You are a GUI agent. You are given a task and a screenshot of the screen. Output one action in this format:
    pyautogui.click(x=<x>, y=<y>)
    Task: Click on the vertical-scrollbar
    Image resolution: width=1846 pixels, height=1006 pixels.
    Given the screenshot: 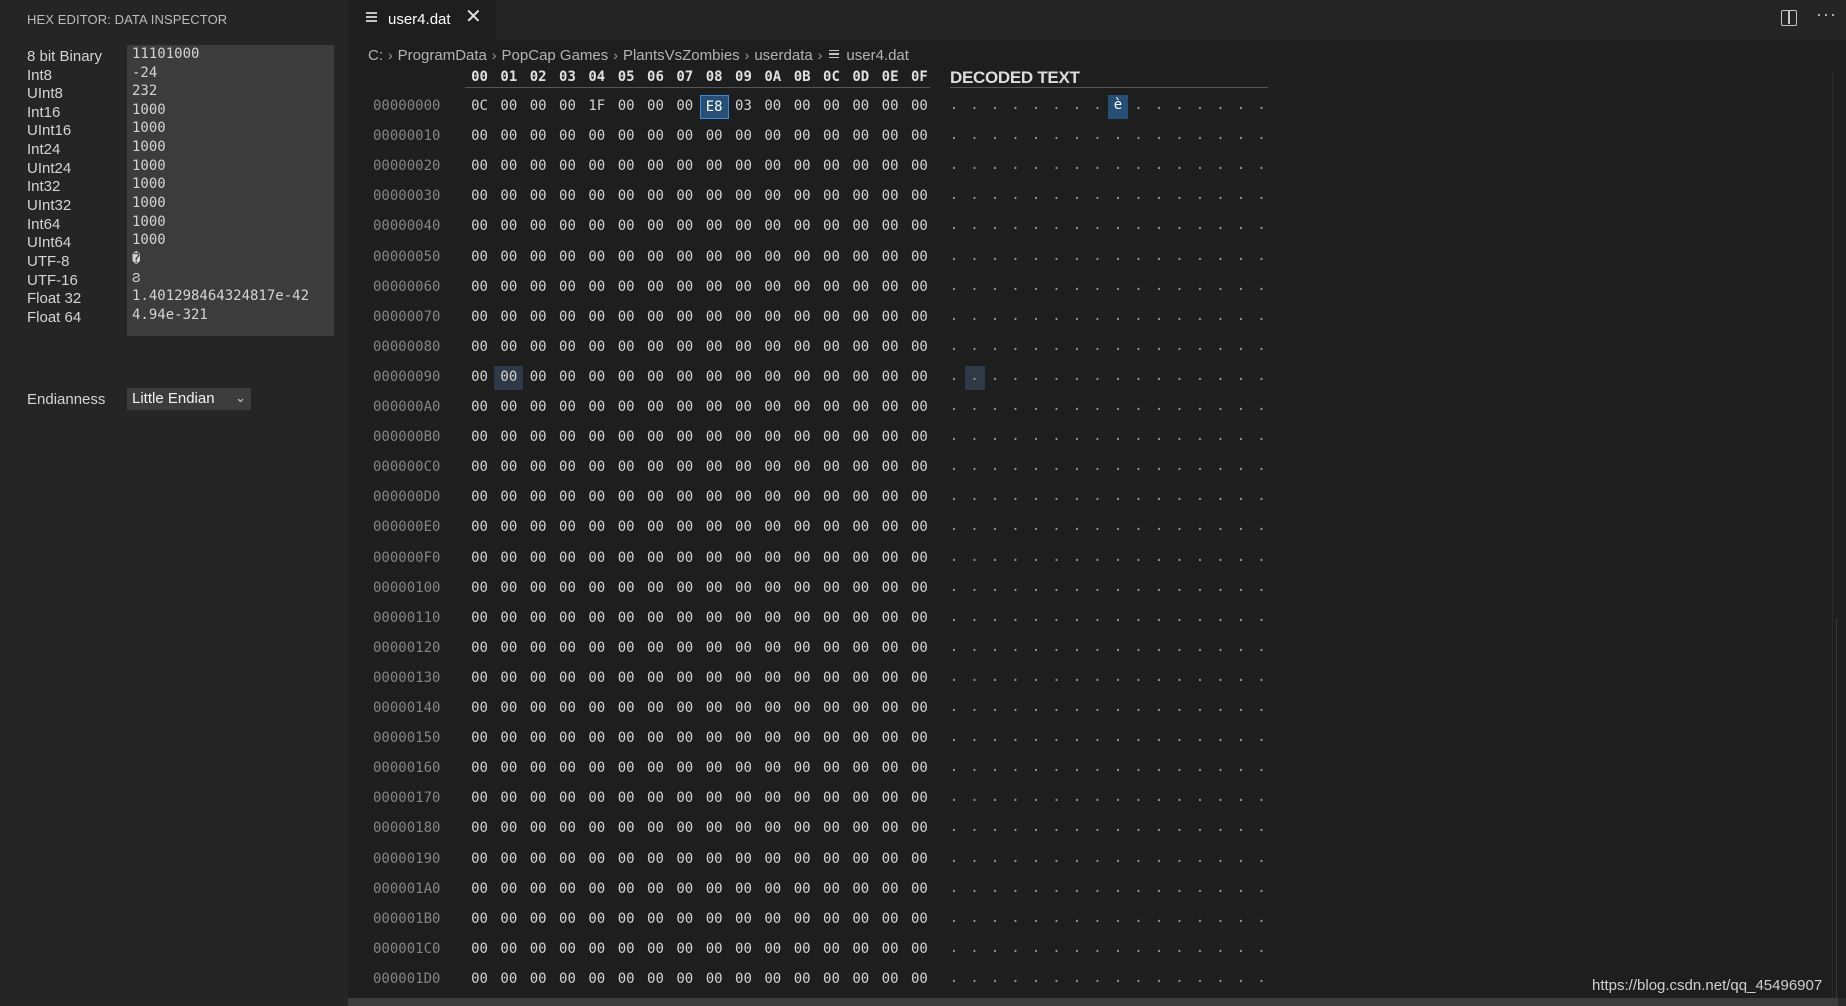 What is the action you would take?
    pyautogui.click(x=1839, y=538)
    